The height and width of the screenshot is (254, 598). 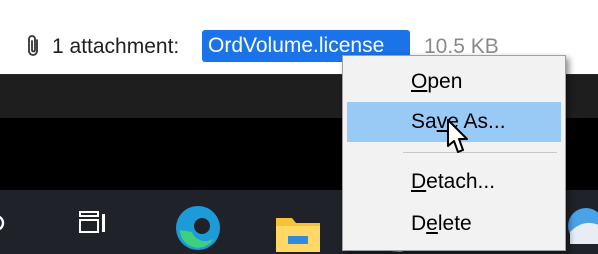 What do you see at coordinates (5, 223) in the screenshot?
I see `search-icon` at bounding box center [5, 223].